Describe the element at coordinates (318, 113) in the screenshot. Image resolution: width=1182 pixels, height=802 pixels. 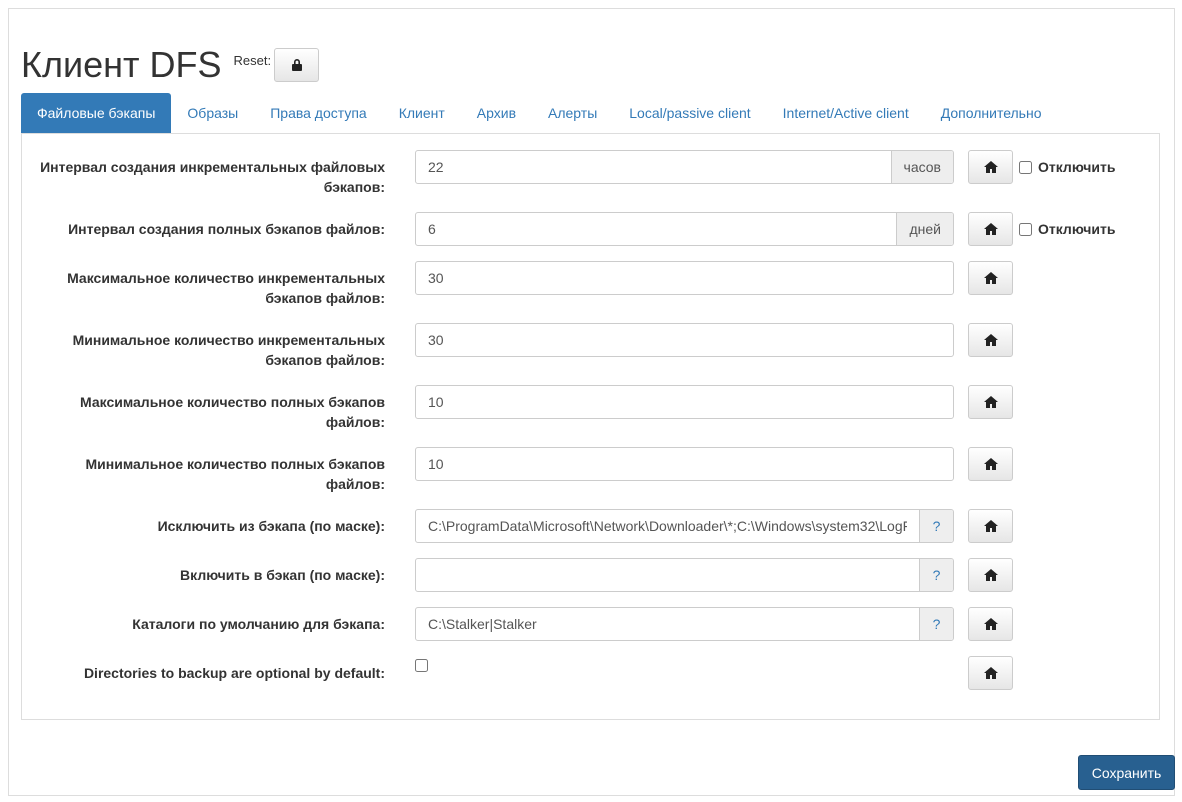
I see `tab-access-rights: Права доступа` at that location.